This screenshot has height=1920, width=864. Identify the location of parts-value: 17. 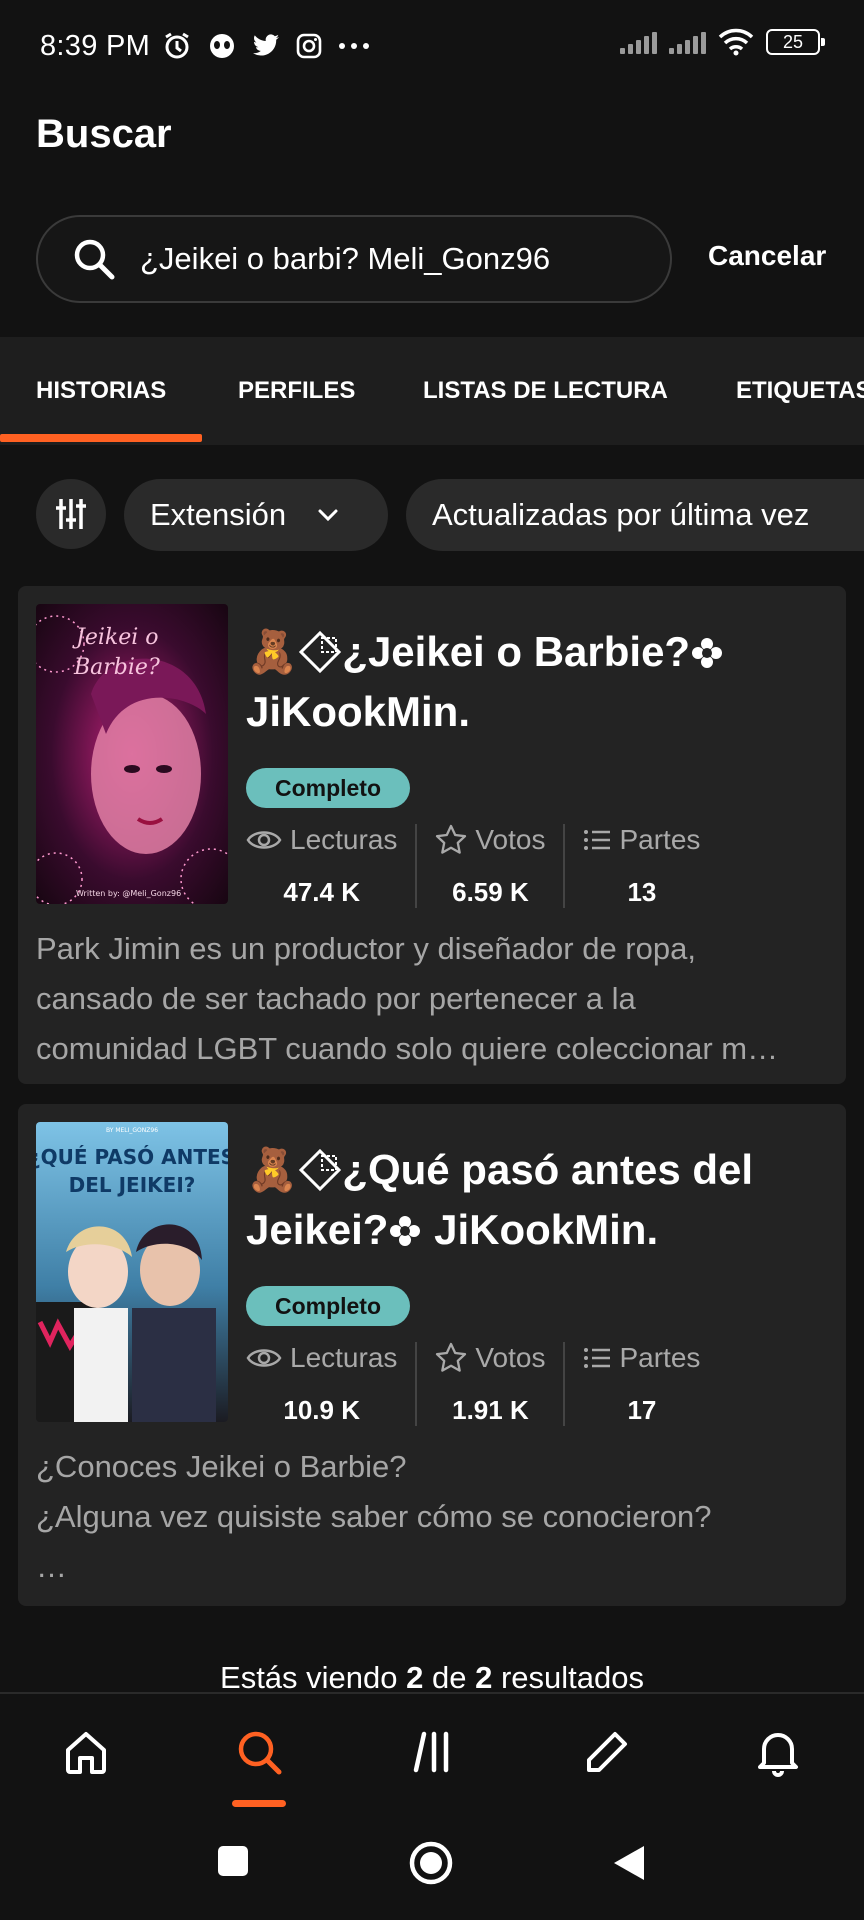
(642, 1410).